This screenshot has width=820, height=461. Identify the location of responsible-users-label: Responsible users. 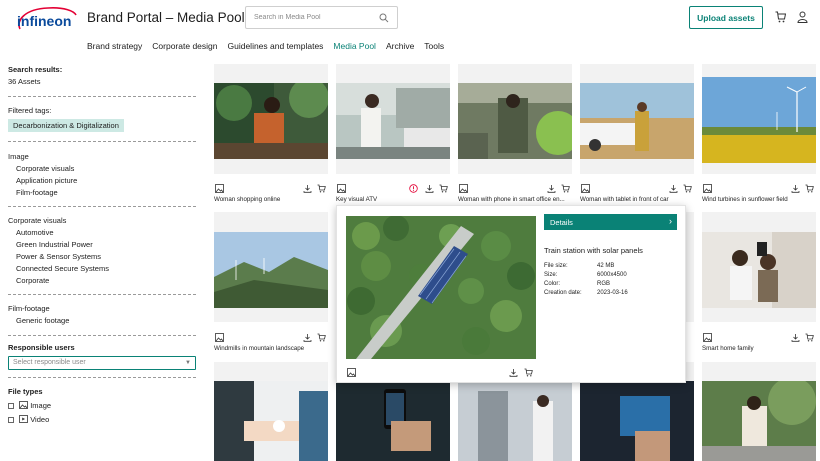
(41, 347).